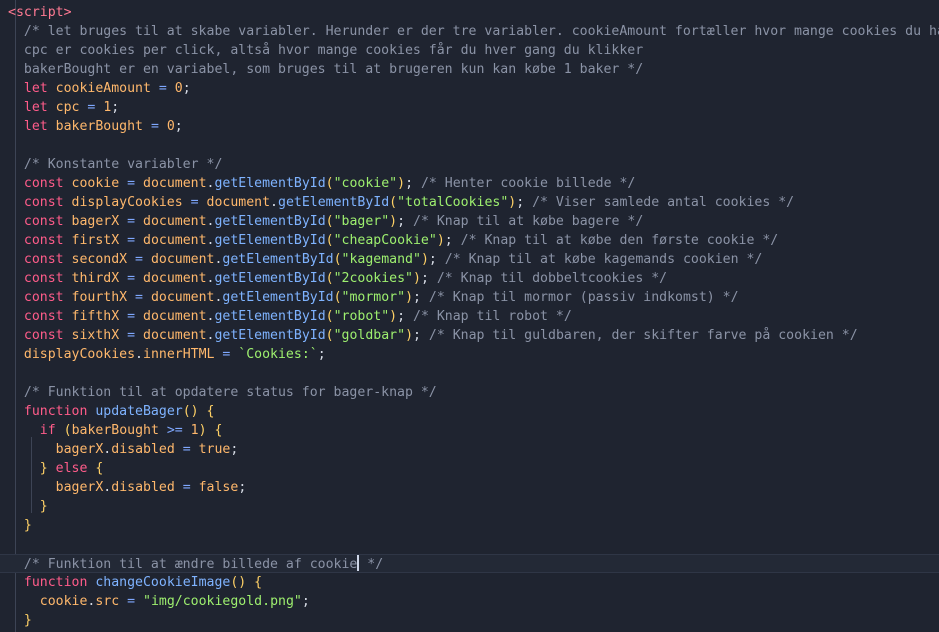 Image resolution: width=939 pixels, height=632 pixels. What do you see at coordinates (198, 411) in the screenshot?
I see `token-brace: () {` at bounding box center [198, 411].